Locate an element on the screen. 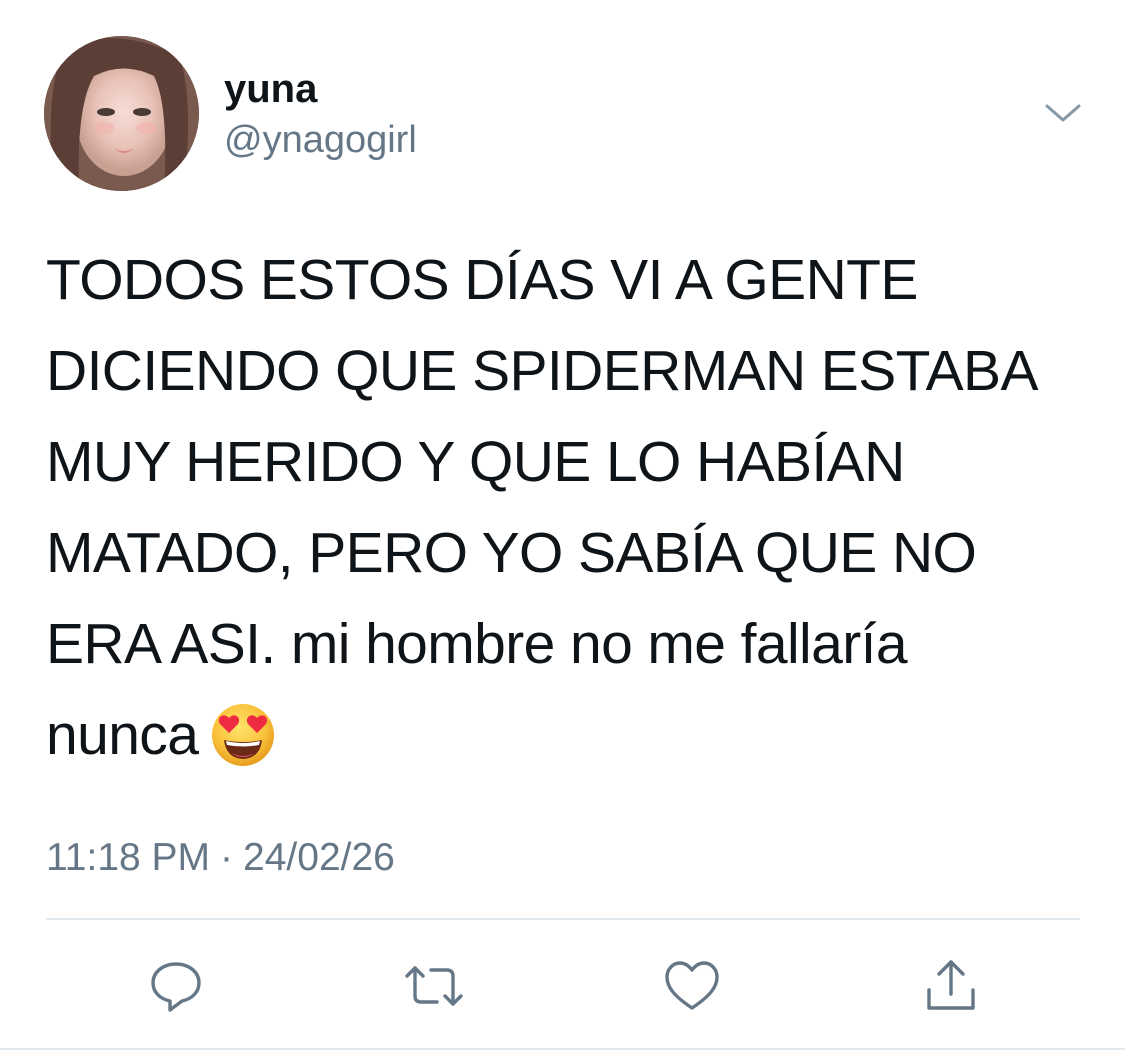  tweet-line: MATADO, PERO YO SABÍA QUE NO is located at coordinates (511, 553).